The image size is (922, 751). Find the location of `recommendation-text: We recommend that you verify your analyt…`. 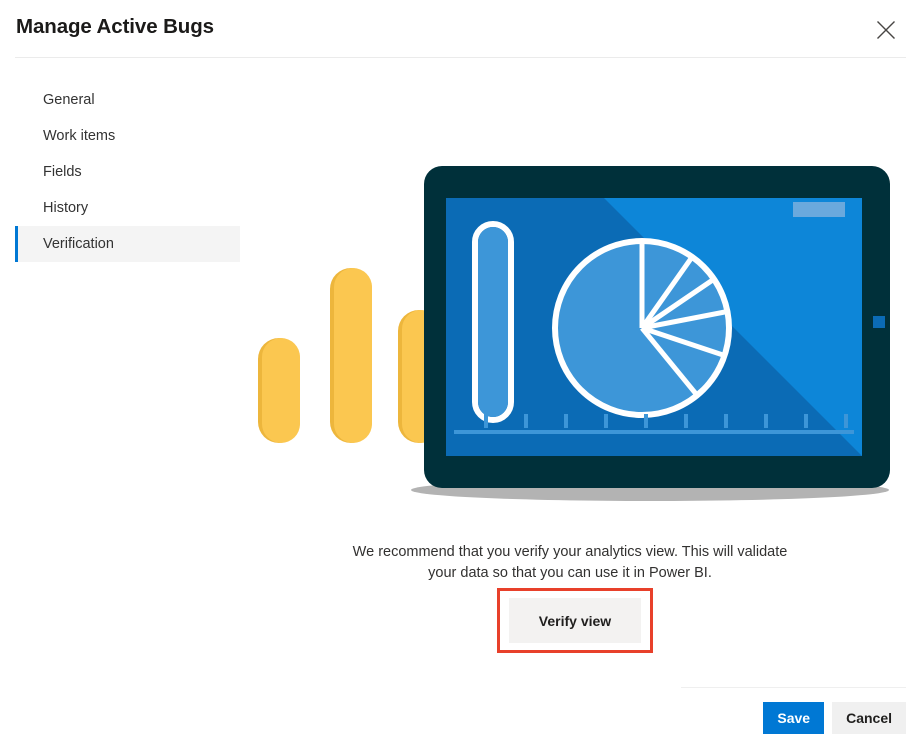

recommendation-text: We recommend that you verify your analyt… is located at coordinates (570, 562).